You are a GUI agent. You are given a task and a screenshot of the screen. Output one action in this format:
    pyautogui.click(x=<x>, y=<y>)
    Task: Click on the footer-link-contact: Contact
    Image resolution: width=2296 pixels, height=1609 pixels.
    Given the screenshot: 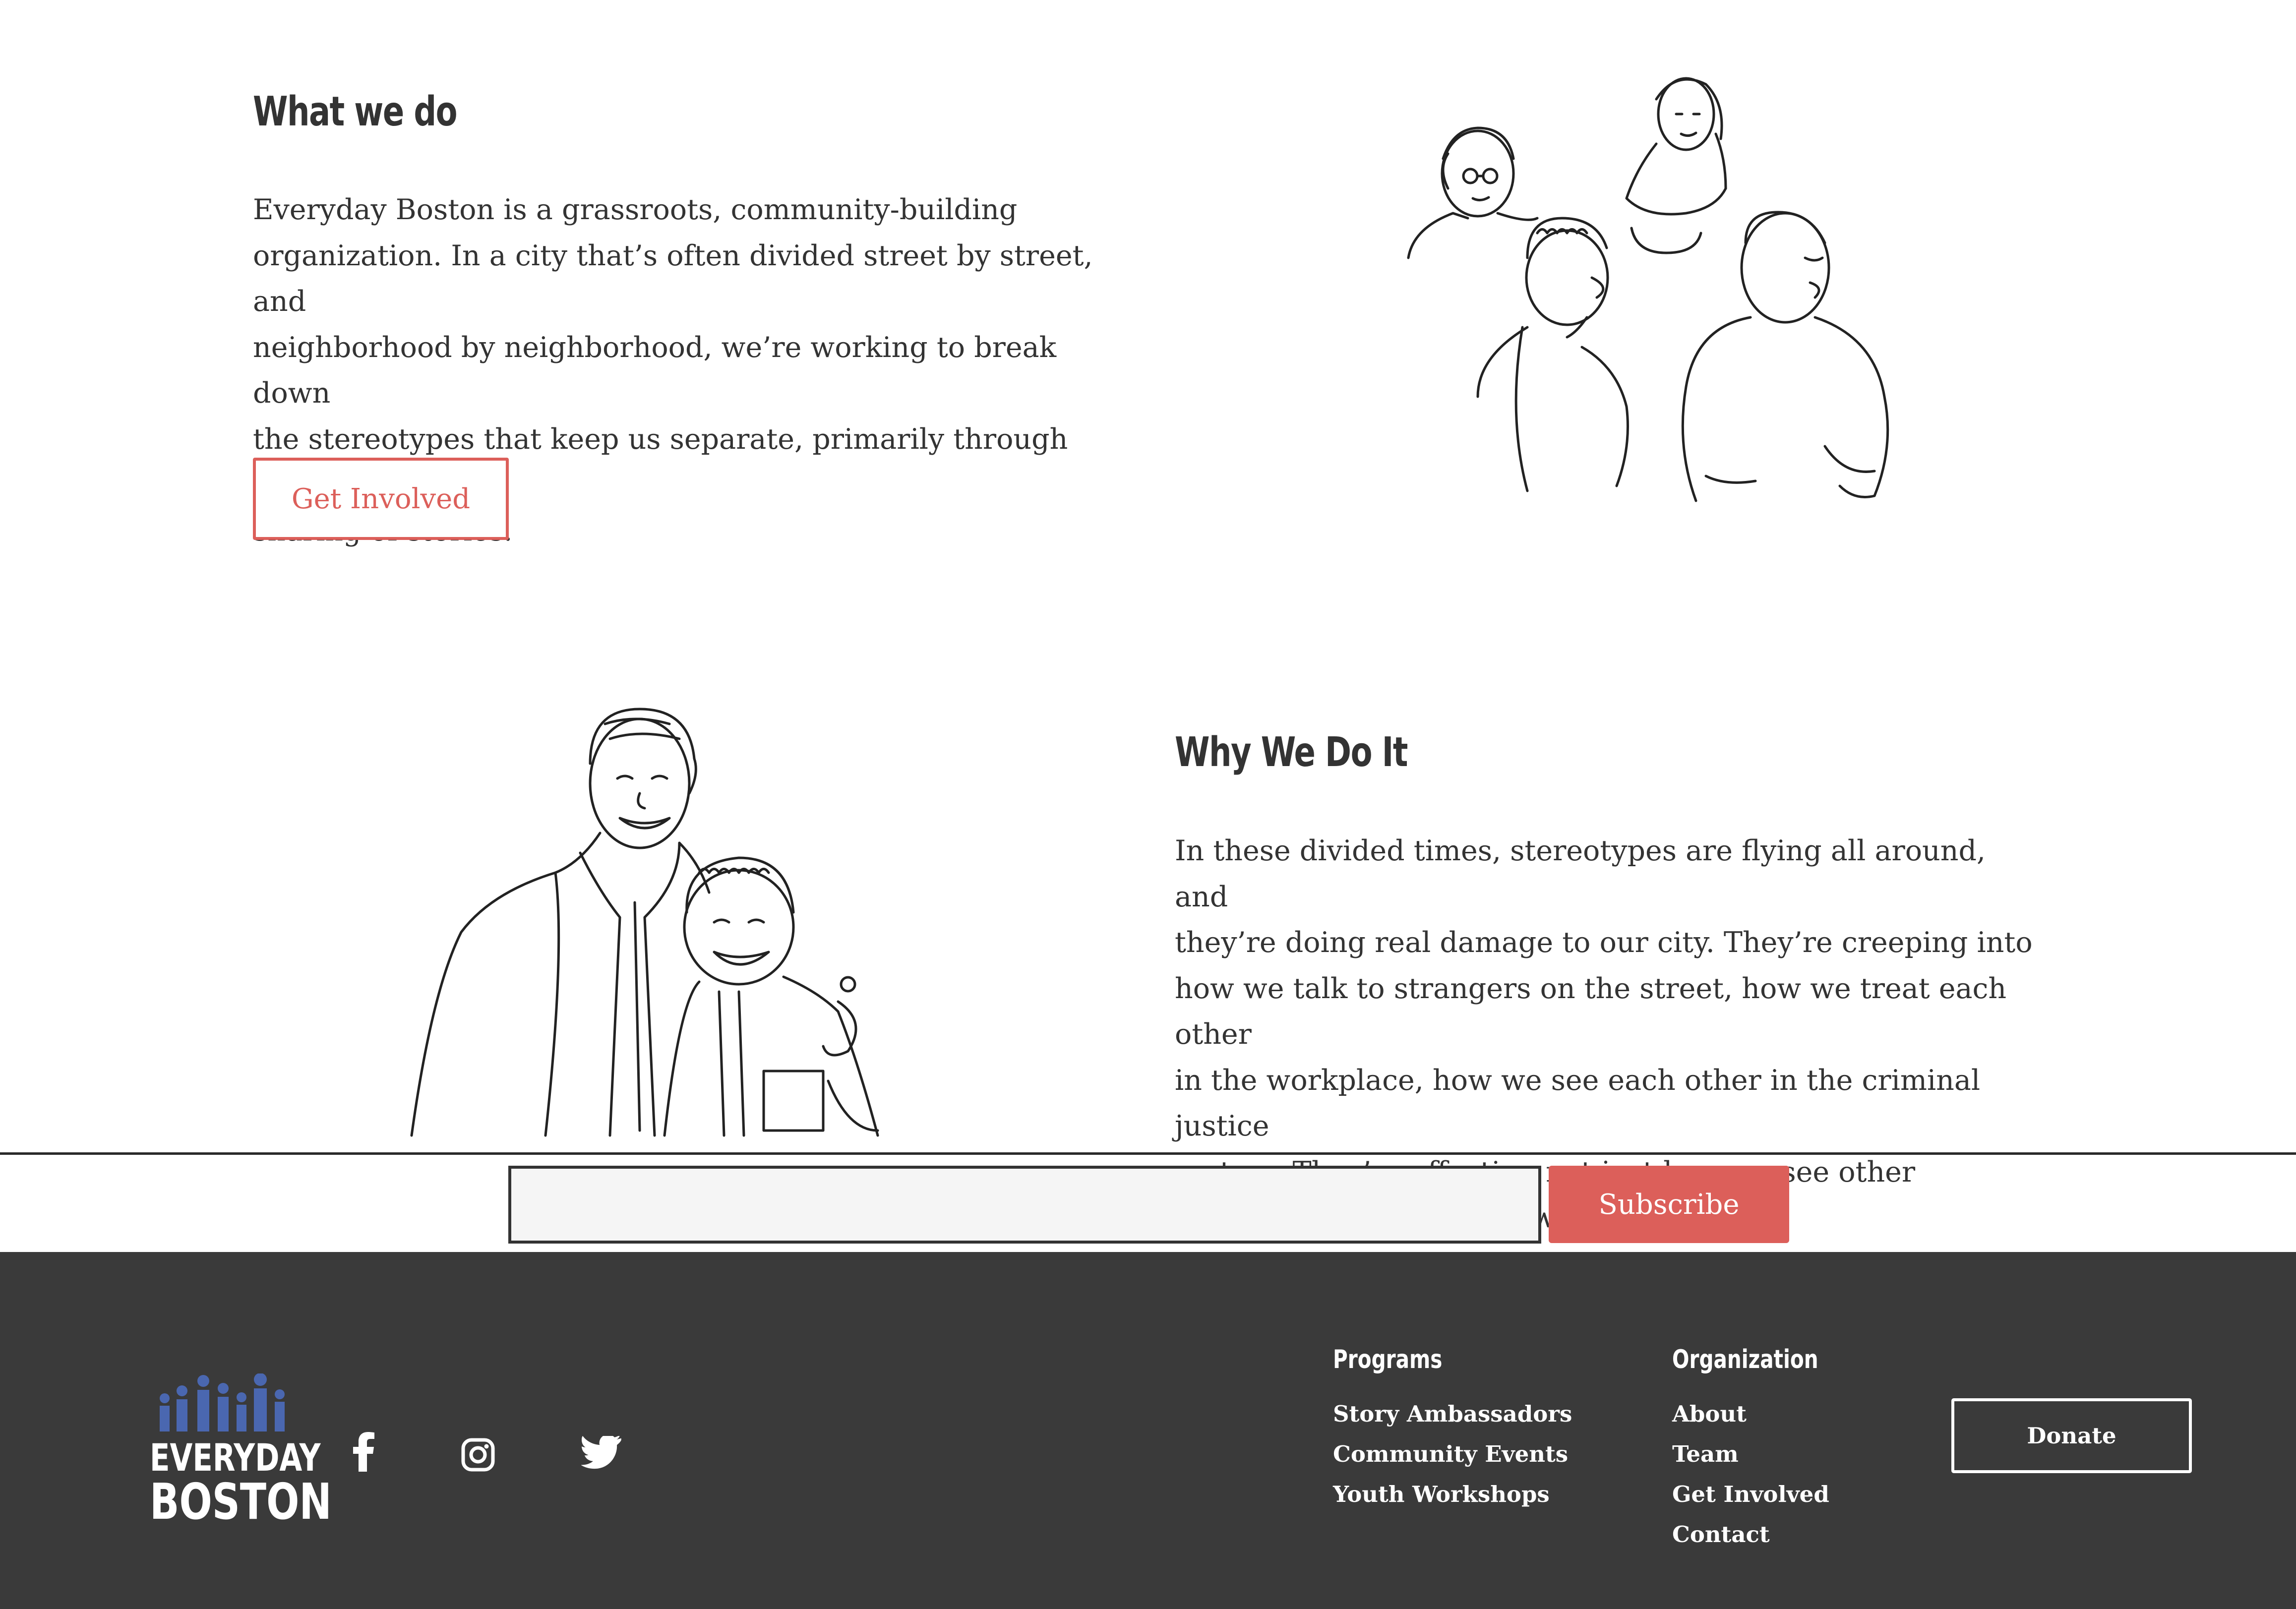 What is the action you would take?
    pyautogui.click(x=1721, y=1534)
    